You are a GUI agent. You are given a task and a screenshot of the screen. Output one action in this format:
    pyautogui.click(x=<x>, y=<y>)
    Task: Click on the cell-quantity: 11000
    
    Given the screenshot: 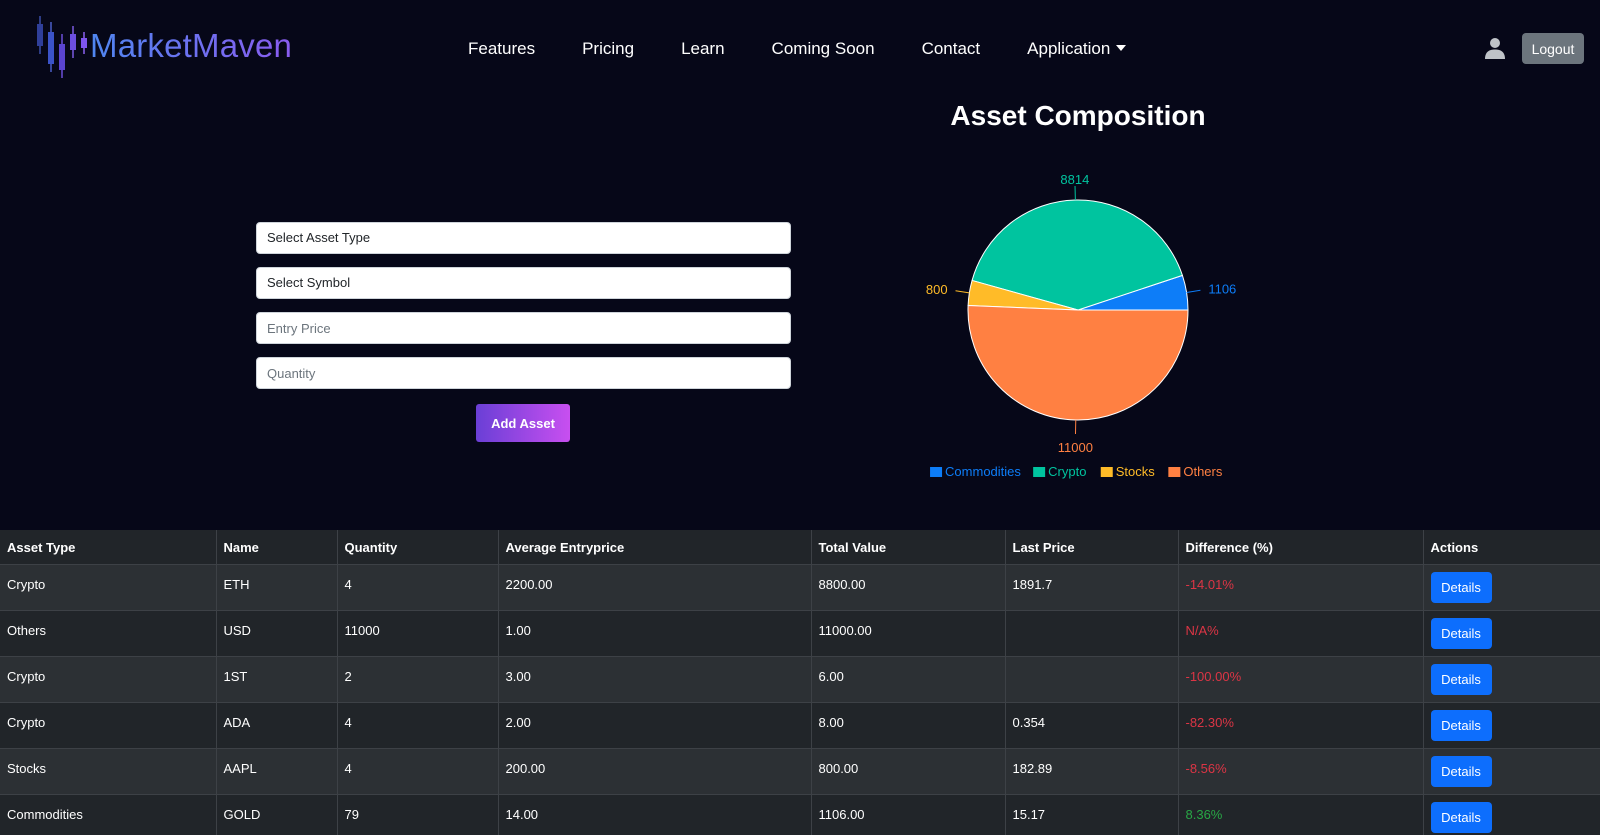 What is the action you would take?
    pyautogui.click(x=418, y=633)
    